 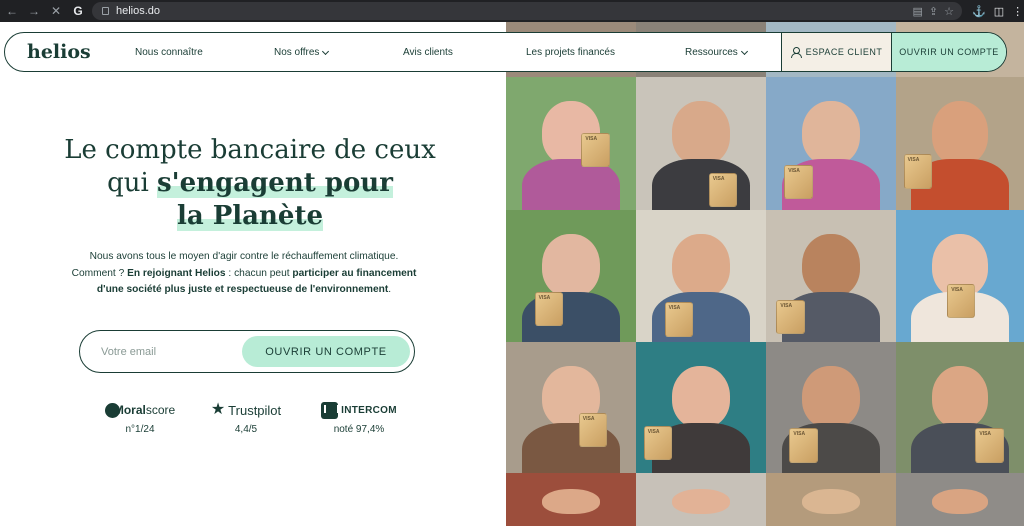 I want to click on menu-icon: ⋮, so click(x=1017, y=11).